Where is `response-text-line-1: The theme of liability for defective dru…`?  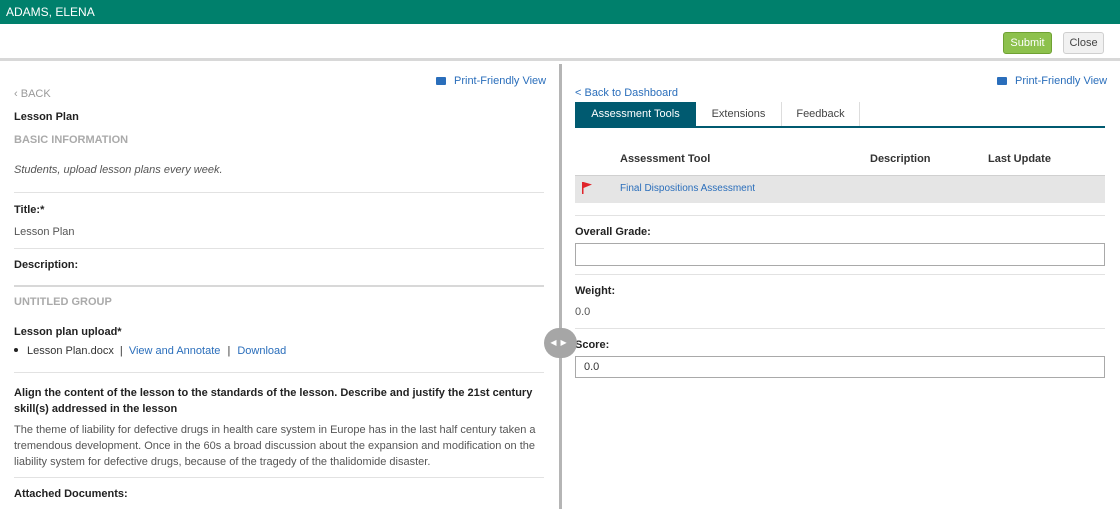 response-text-line-1: The theme of liability for defective dru… is located at coordinates (275, 430).